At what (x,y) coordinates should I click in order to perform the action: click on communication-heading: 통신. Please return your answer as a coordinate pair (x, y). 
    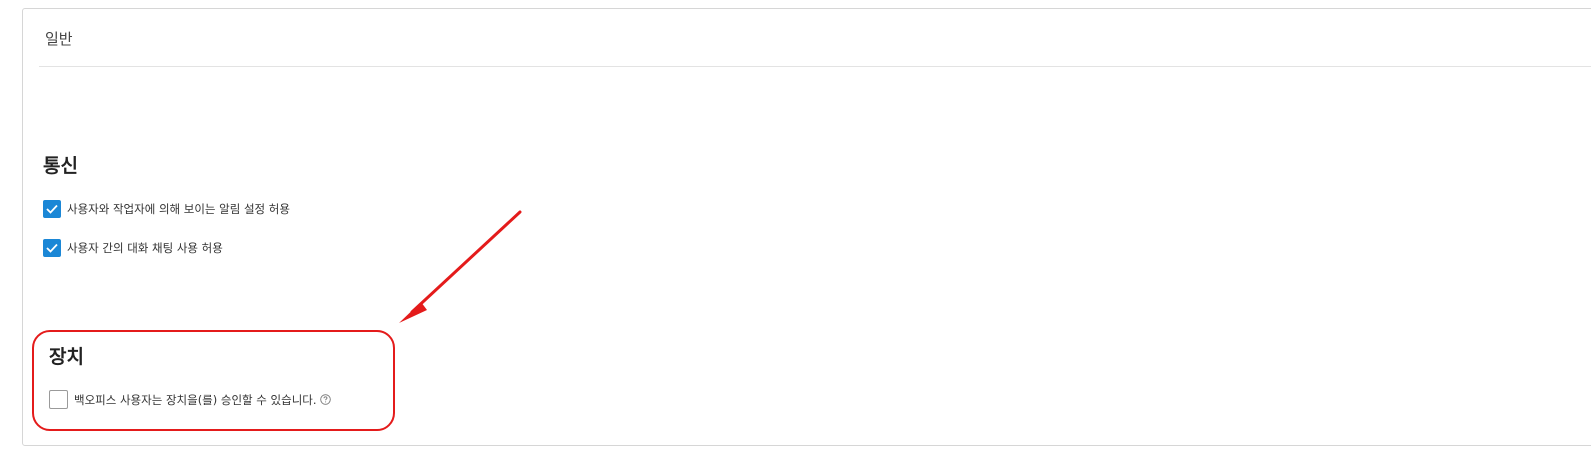
    Looking at the image, I should click on (60, 166).